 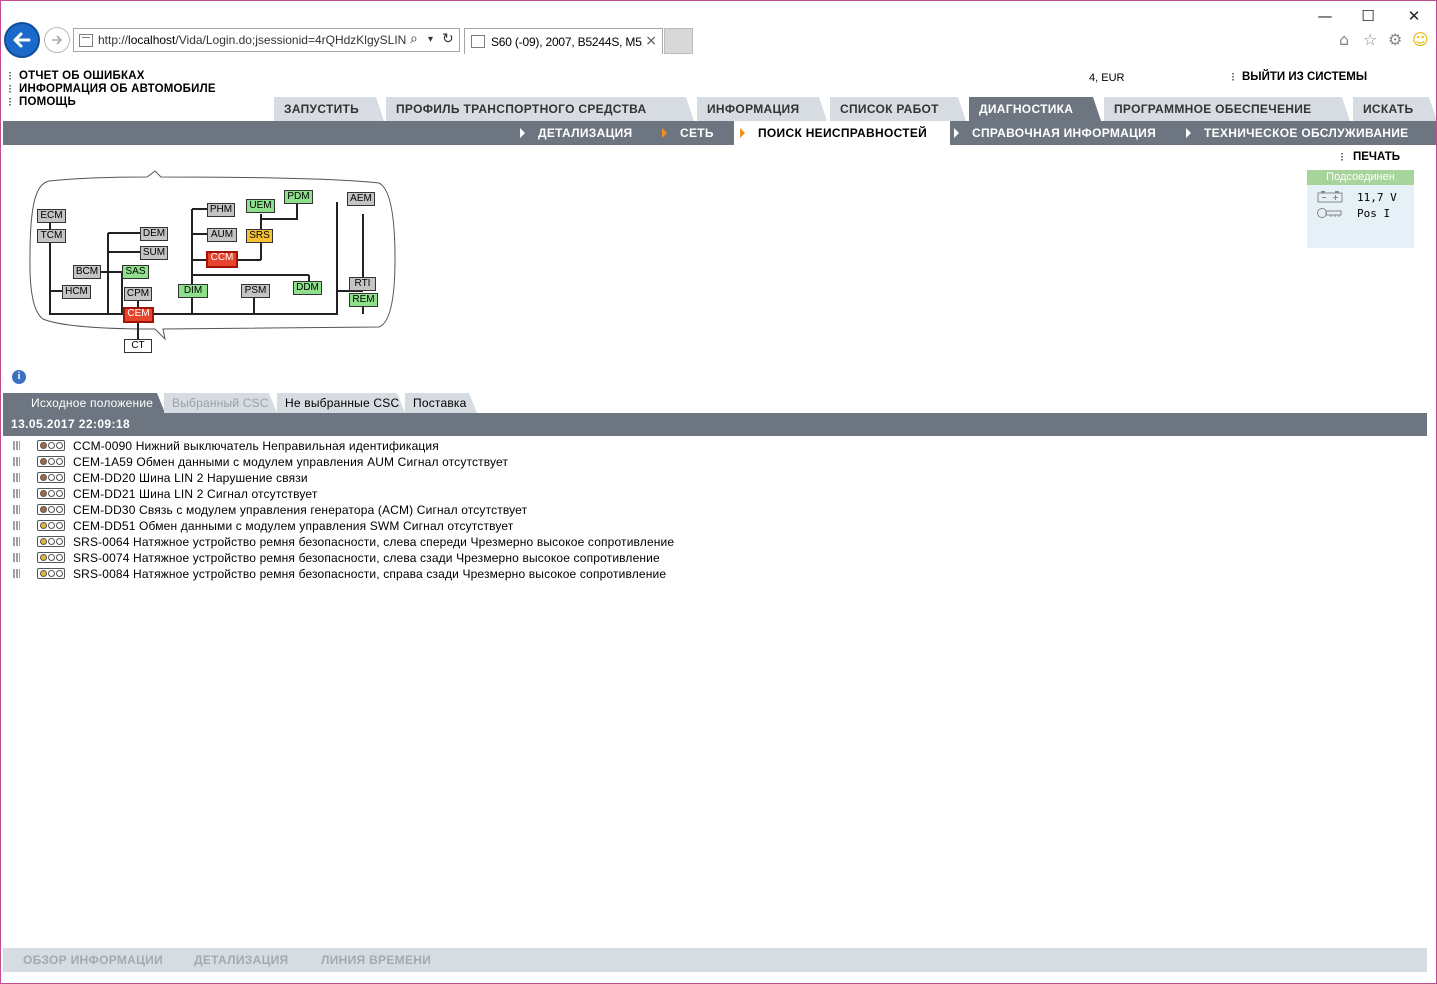 I want to click on dtc-row: CEM-DD20 Шина LIN 2 Нарушение связи, so click(x=463, y=478).